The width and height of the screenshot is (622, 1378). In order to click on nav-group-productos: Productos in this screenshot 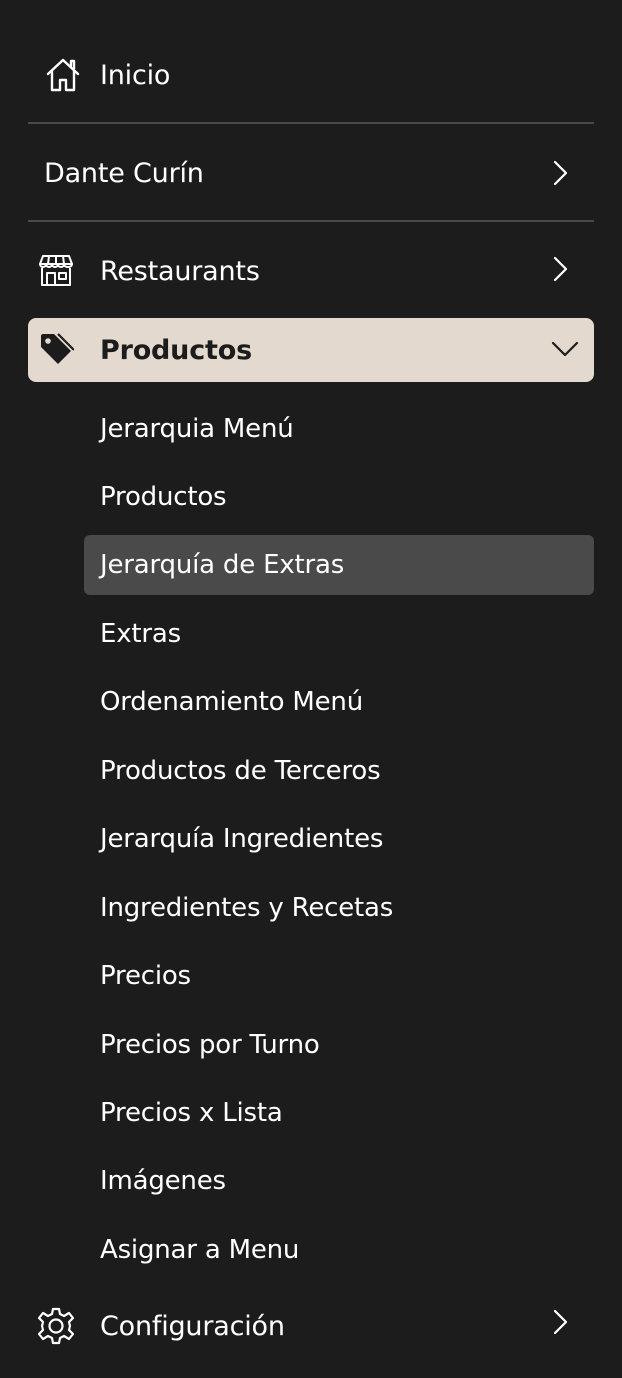, I will do `click(311, 350)`.